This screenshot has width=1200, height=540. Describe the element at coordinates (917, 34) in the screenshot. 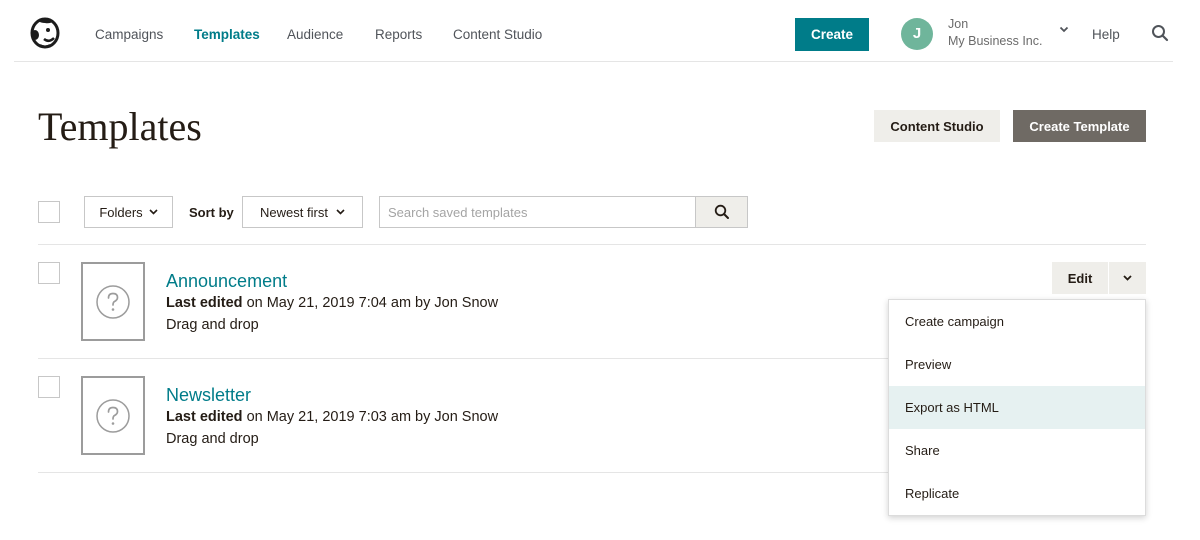

I see `avatar: J` at that location.